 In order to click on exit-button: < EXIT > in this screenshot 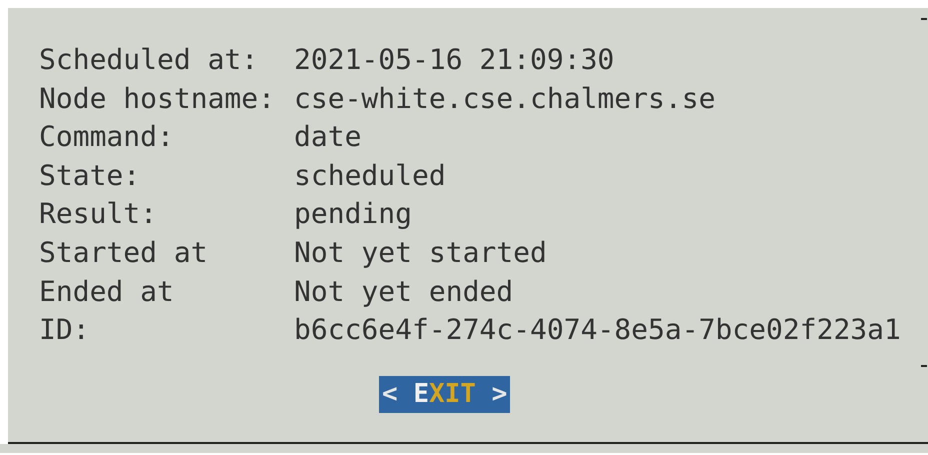, I will do `click(444, 394)`.